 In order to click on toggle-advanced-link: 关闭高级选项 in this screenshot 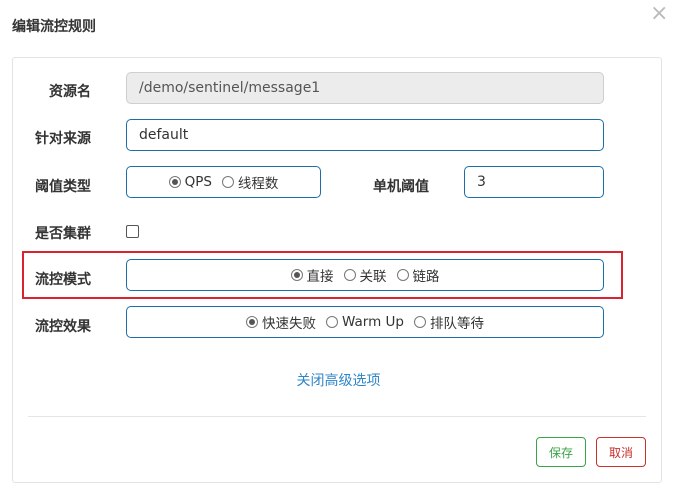, I will do `click(338, 380)`.